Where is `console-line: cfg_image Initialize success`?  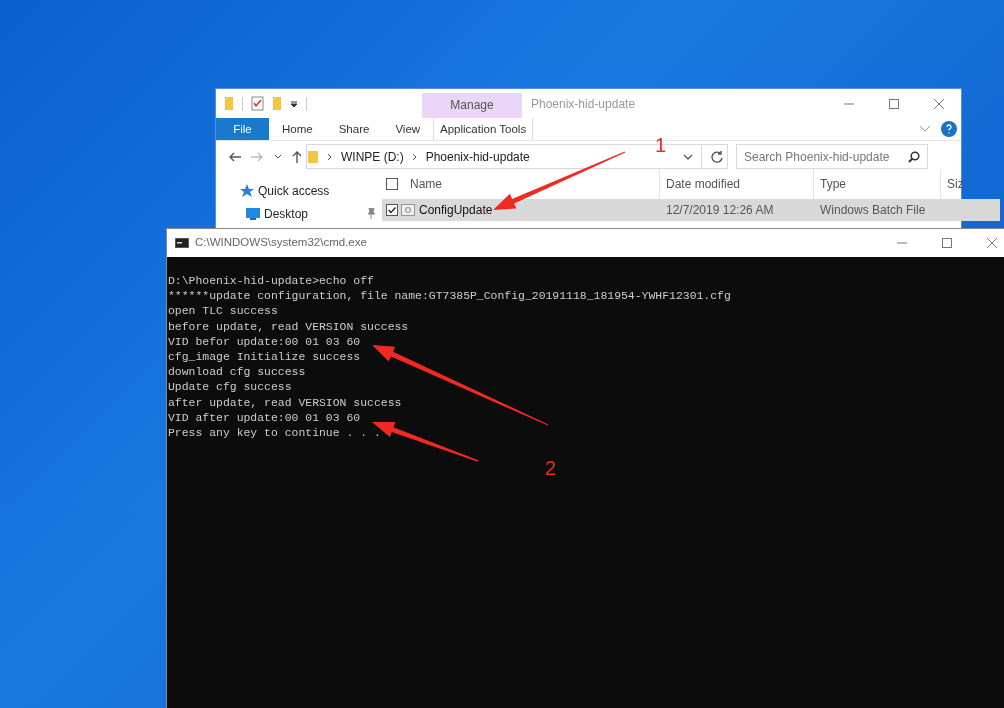 console-line: cfg_image Initialize success is located at coordinates (265, 357).